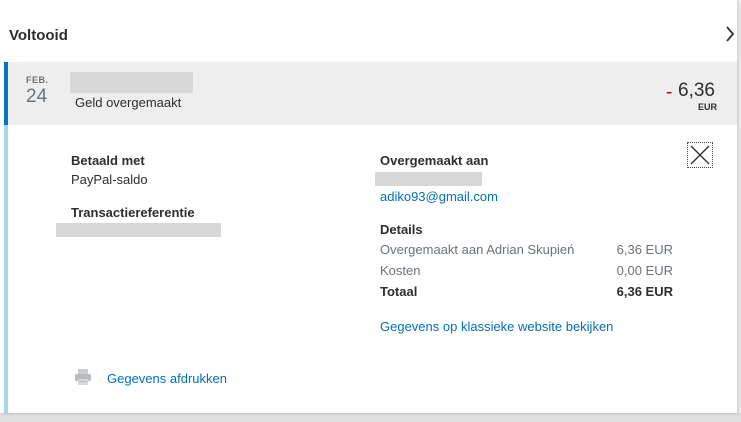 The height and width of the screenshot is (422, 741). What do you see at coordinates (439, 196) in the screenshot?
I see `recipient-email-link: adiko93@gmail.com` at bounding box center [439, 196].